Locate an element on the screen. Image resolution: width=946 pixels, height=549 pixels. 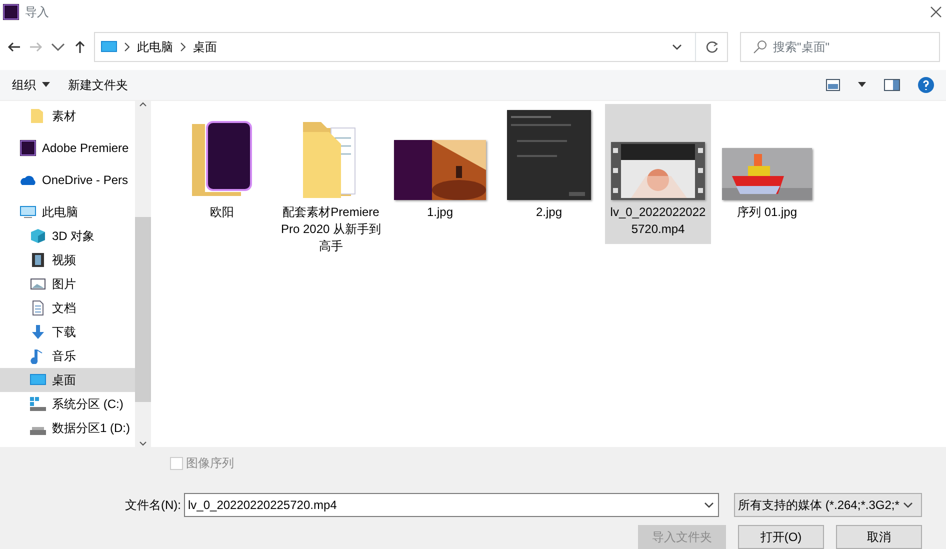
sidebar-item: 视频 is located at coordinates (67, 260).